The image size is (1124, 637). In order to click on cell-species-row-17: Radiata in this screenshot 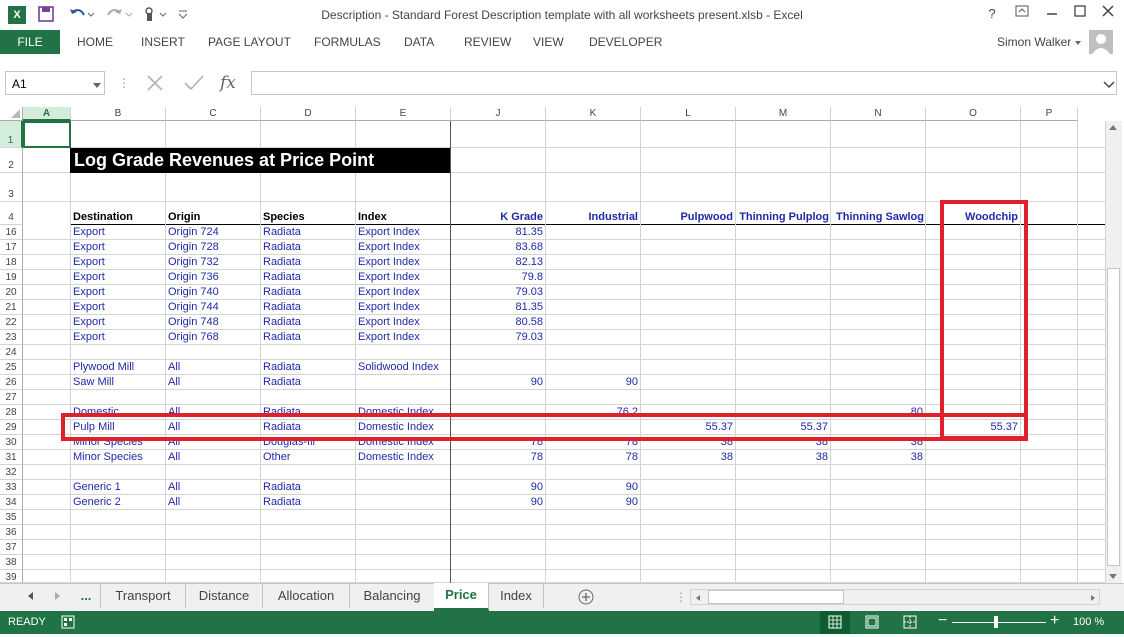, I will do `click(308, 247)`.